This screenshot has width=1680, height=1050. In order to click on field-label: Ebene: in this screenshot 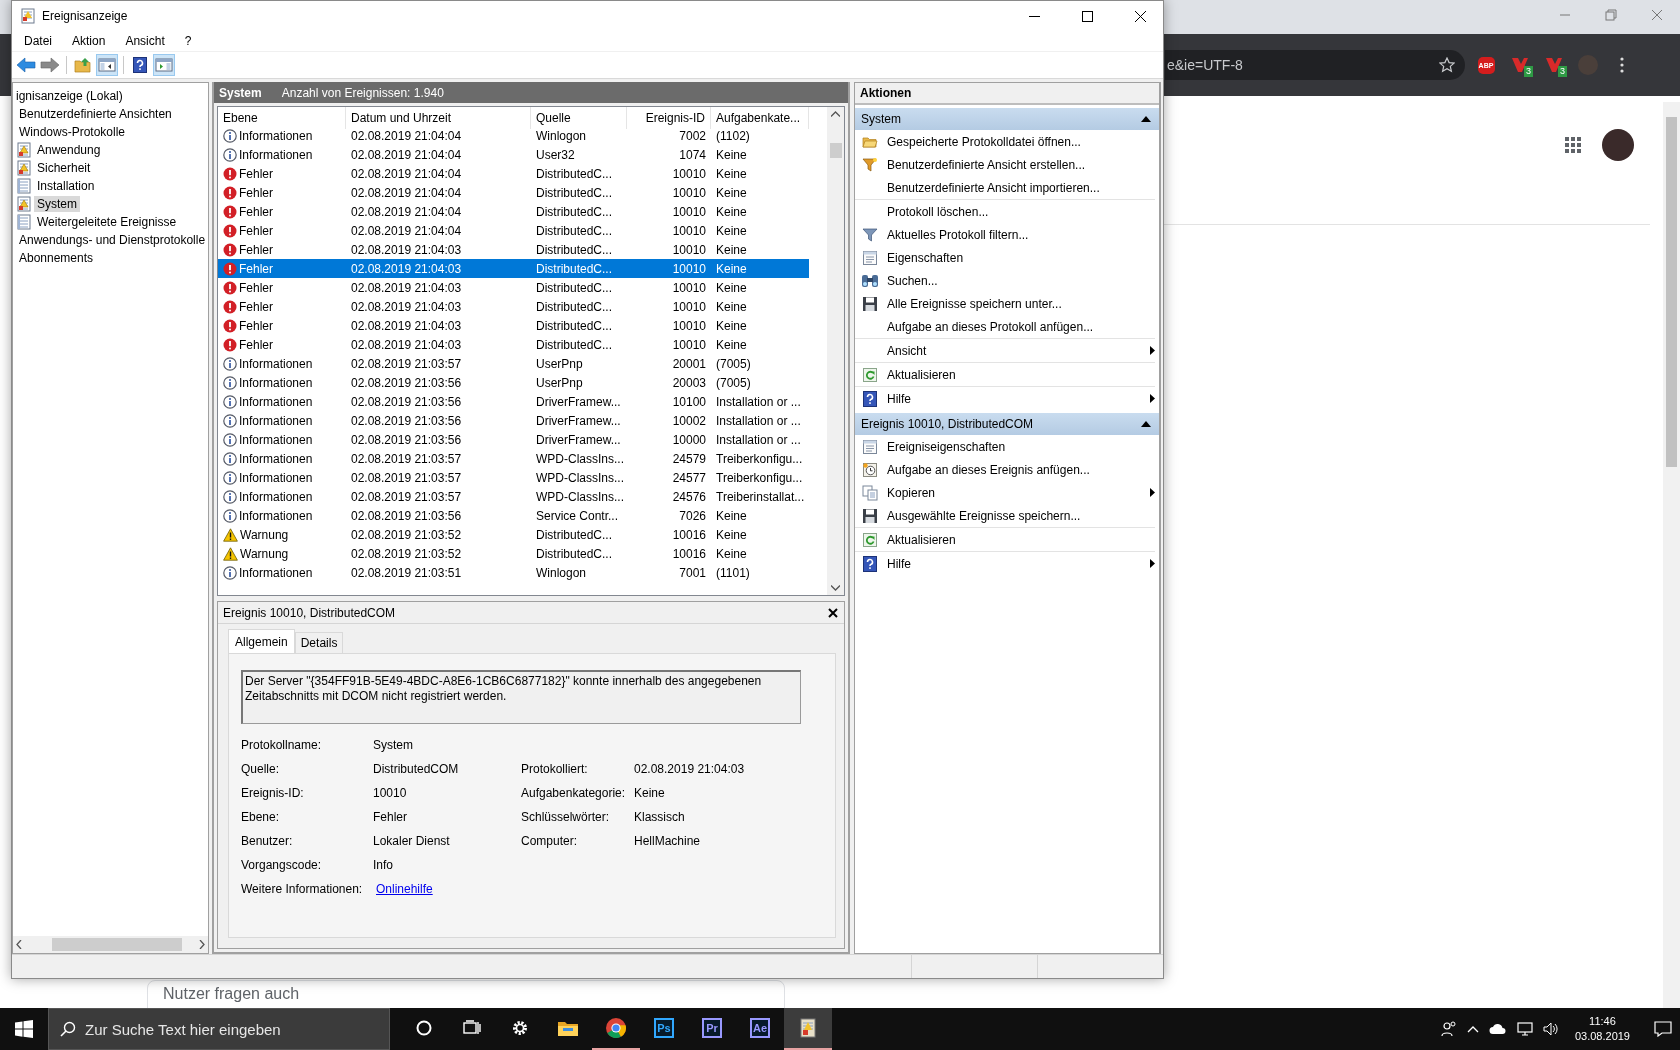, I will do `click(261, 817)`.